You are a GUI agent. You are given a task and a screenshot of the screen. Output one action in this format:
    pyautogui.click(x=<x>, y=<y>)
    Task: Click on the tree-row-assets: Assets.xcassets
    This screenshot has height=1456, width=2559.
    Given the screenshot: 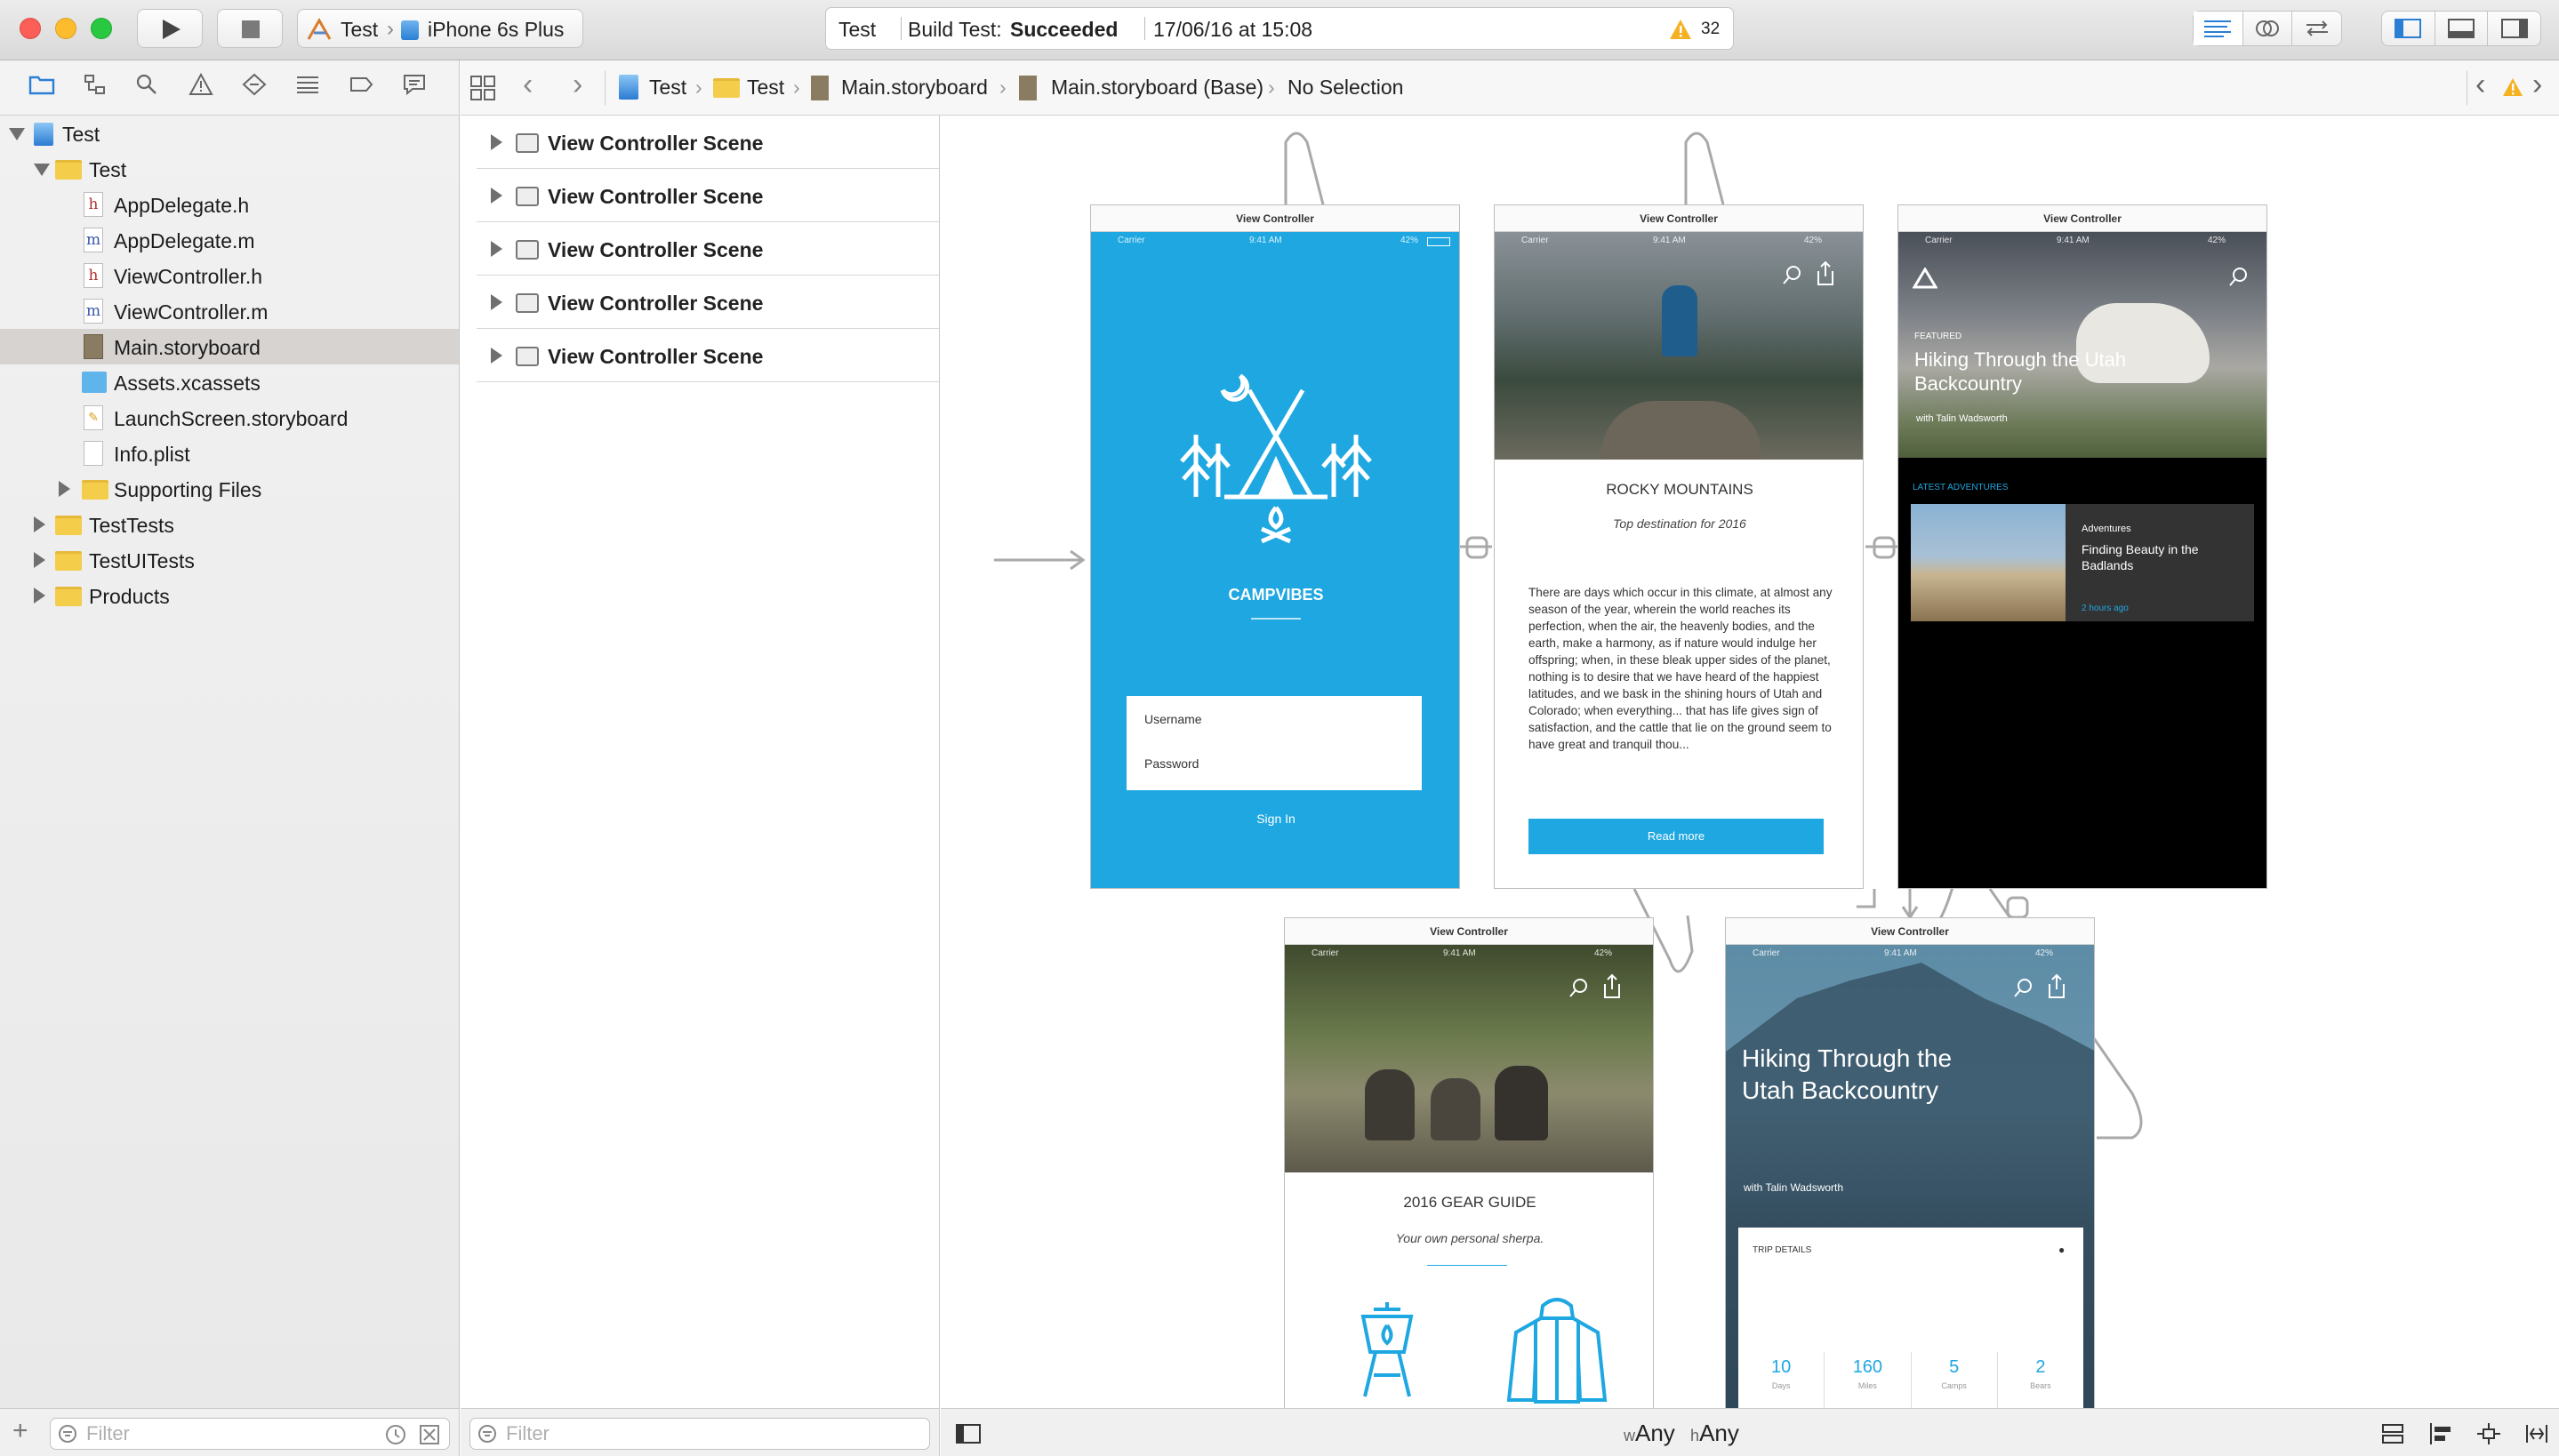 What is the action you would take?
    pyautogui.click(x=229, y=382)
    